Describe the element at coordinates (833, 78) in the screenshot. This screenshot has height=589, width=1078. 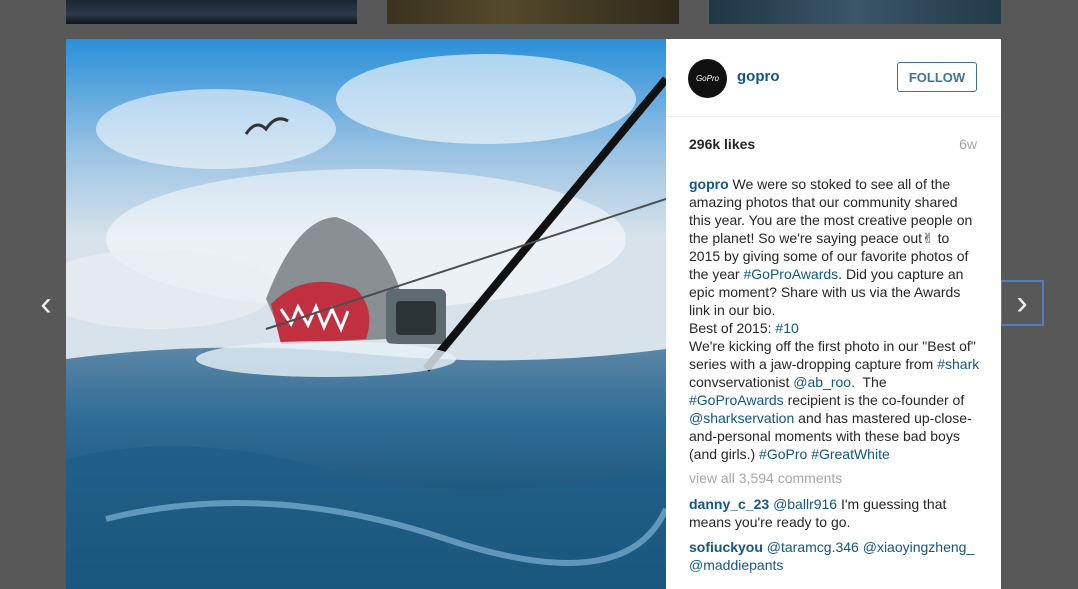
I see `post-header: GoPro gopro FOLLOW` at that location.